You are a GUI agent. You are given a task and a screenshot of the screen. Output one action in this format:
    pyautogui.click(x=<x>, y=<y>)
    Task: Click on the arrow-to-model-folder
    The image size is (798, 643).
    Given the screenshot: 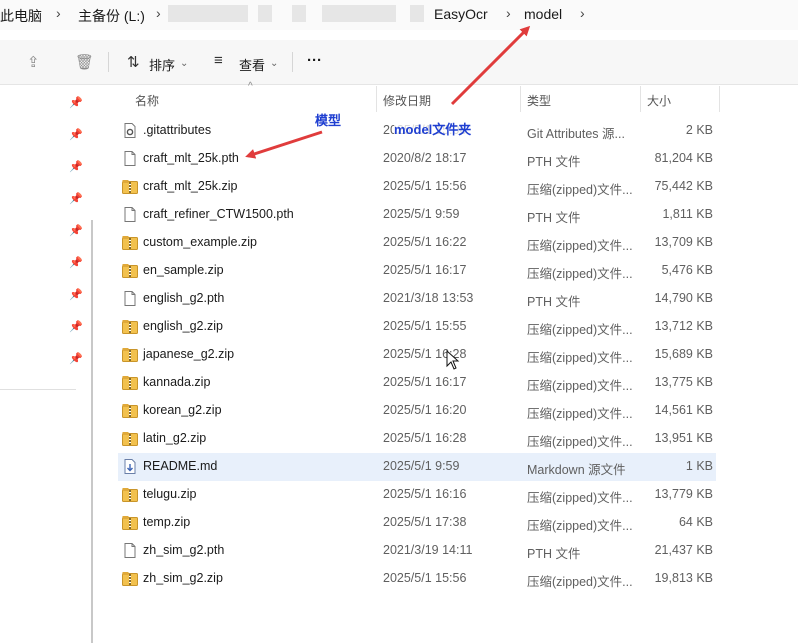 What is the action you would take?
    pyautogui.click(x=490, y=65)
    